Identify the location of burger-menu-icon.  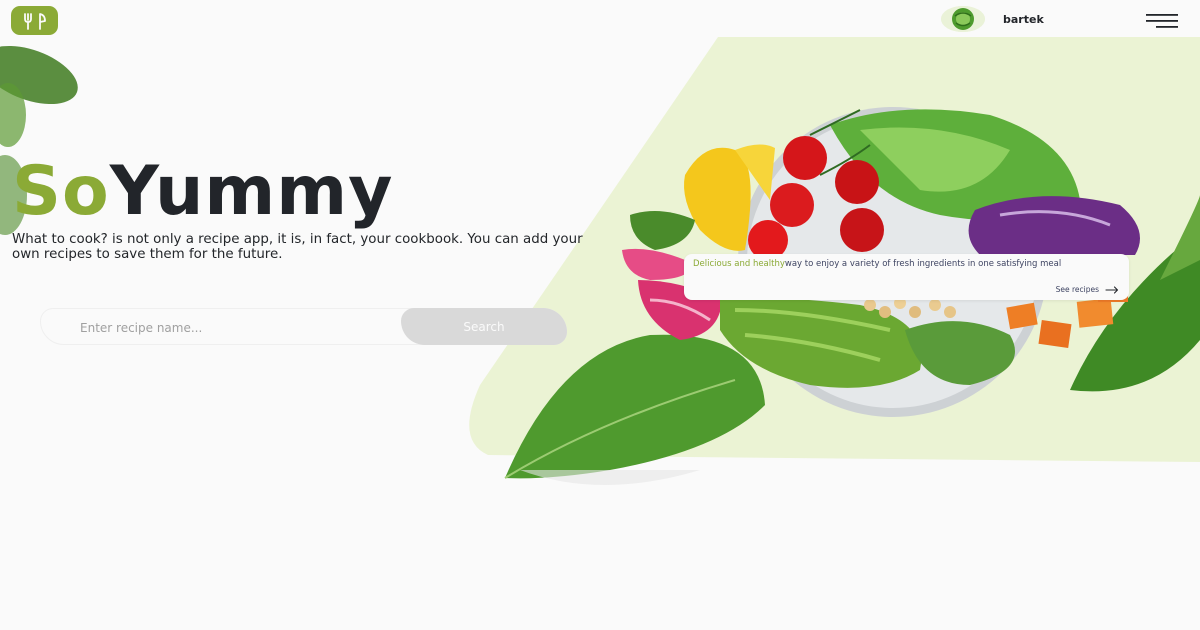
(1162, 21).